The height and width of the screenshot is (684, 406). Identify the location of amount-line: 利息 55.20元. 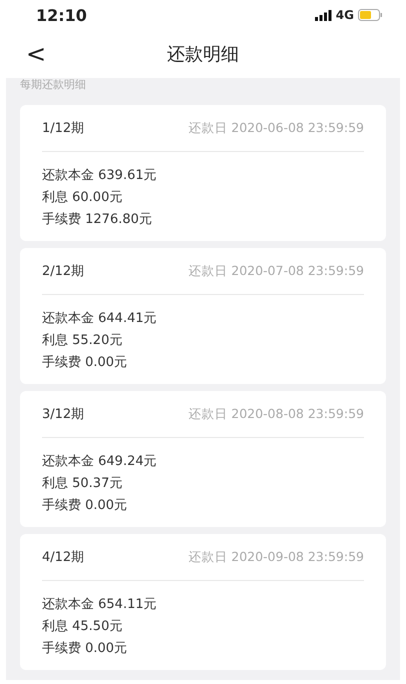
(83, 341).